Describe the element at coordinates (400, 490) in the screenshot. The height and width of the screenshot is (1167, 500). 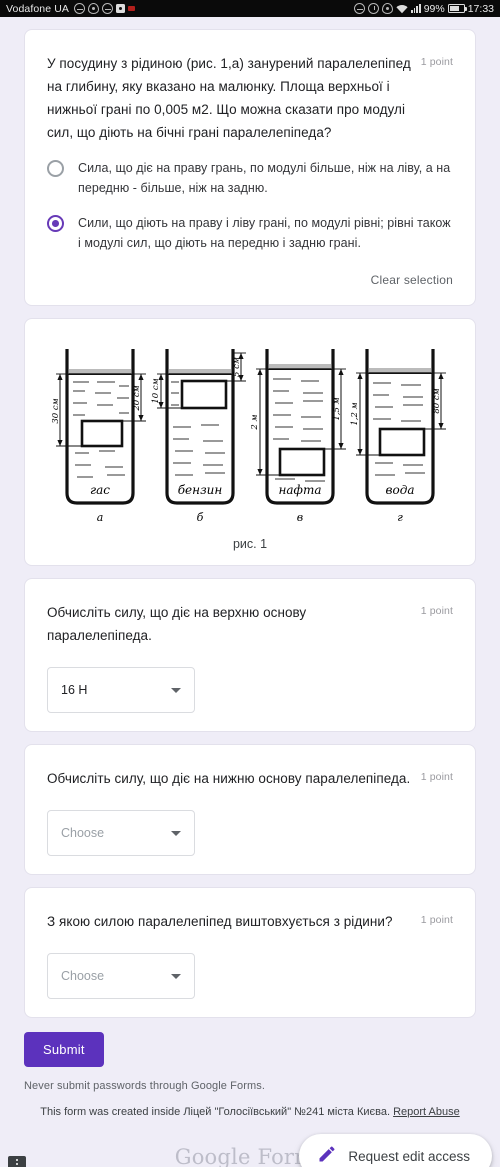
I see `vessel-d-liquid-label: вода` at that location.